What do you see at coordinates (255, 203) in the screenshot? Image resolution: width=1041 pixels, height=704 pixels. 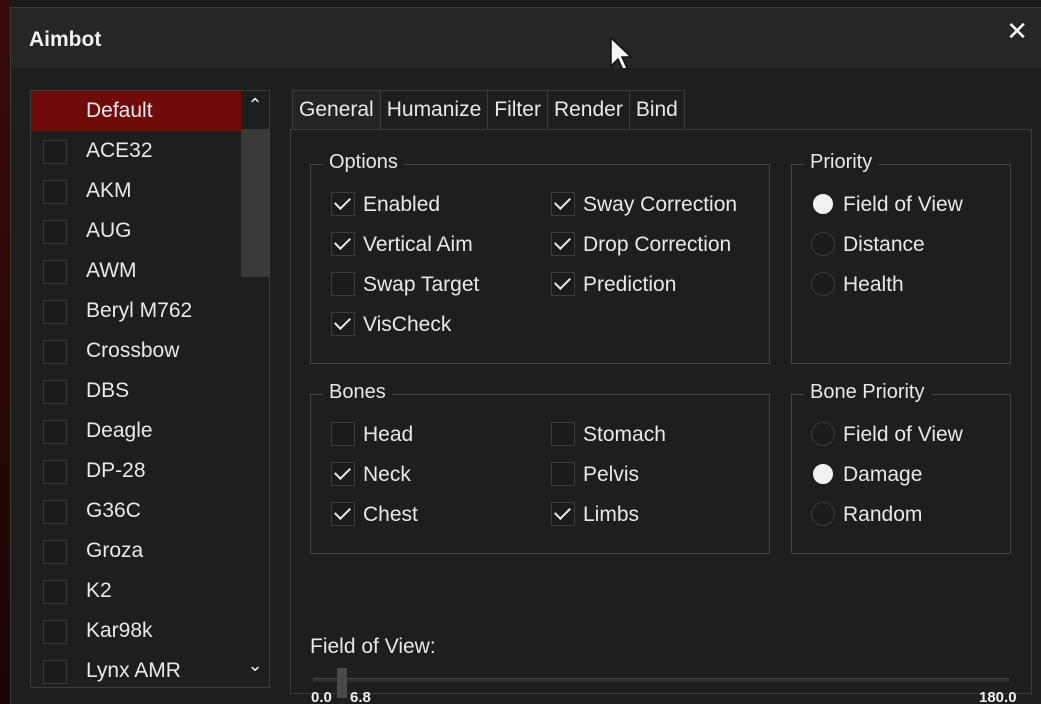 I see `scroll-thumb` at bounding box center [255, 203].